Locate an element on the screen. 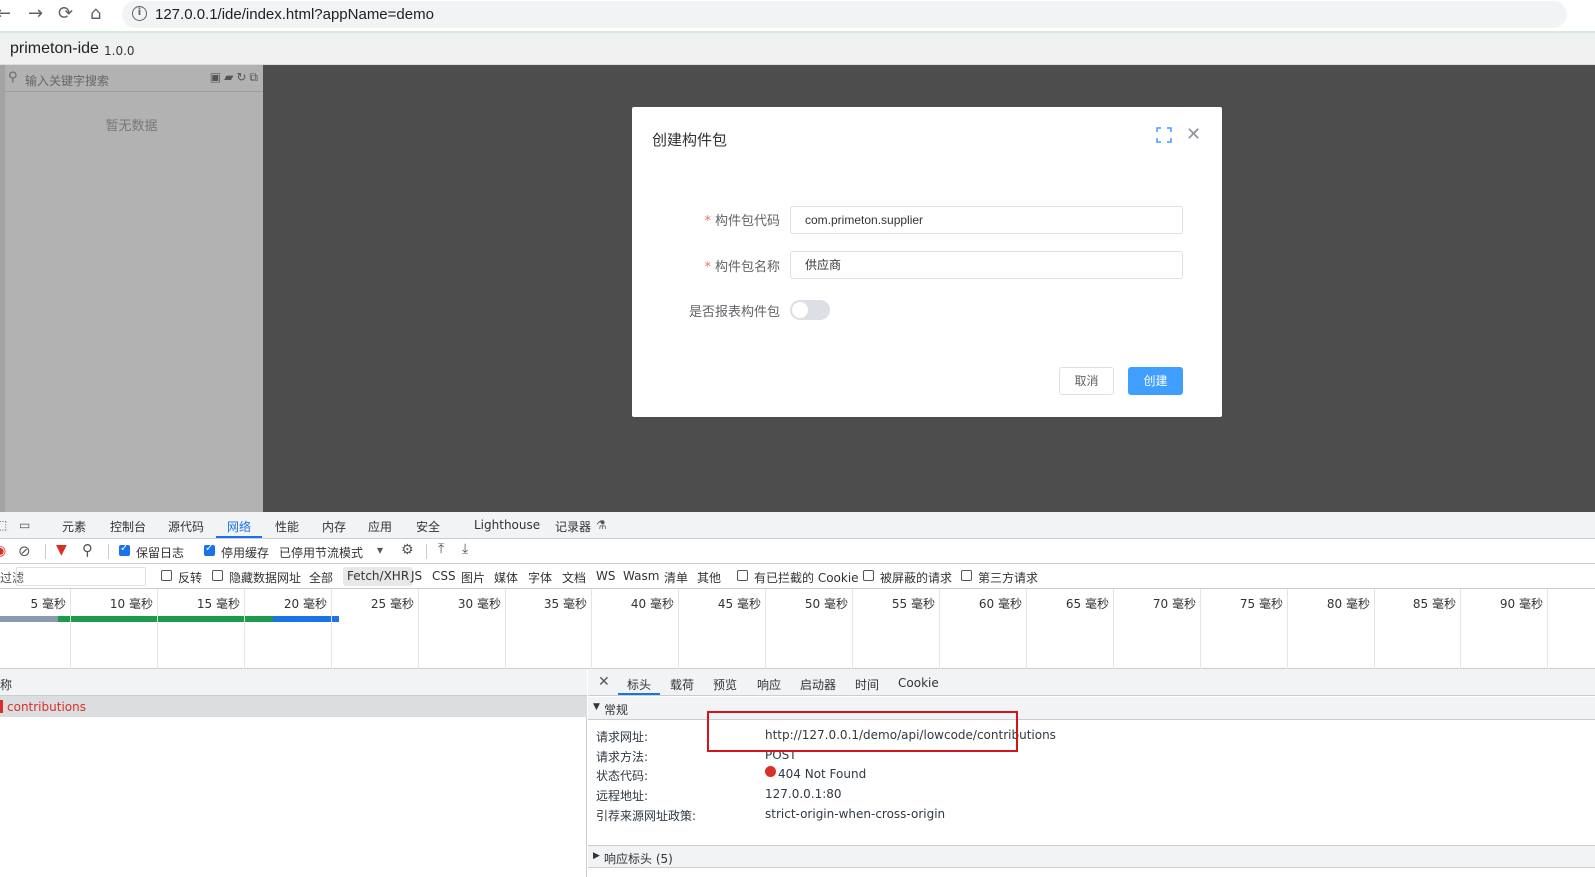 Image resolution: width=1595 pixels, height=877 pixels. tab-network: 网络 is located at coordinates (239, 526).